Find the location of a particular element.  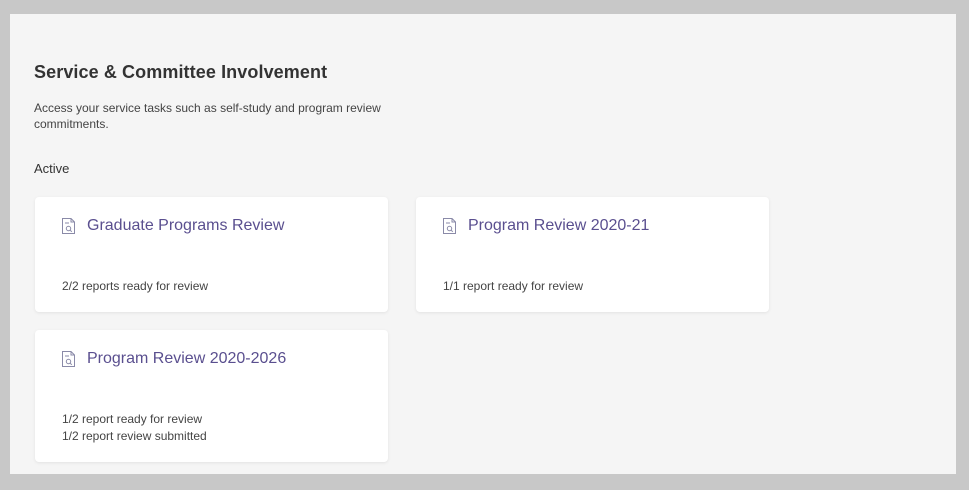

card-header: Program Review 2020-2026 is located at coordinates (174, 359).